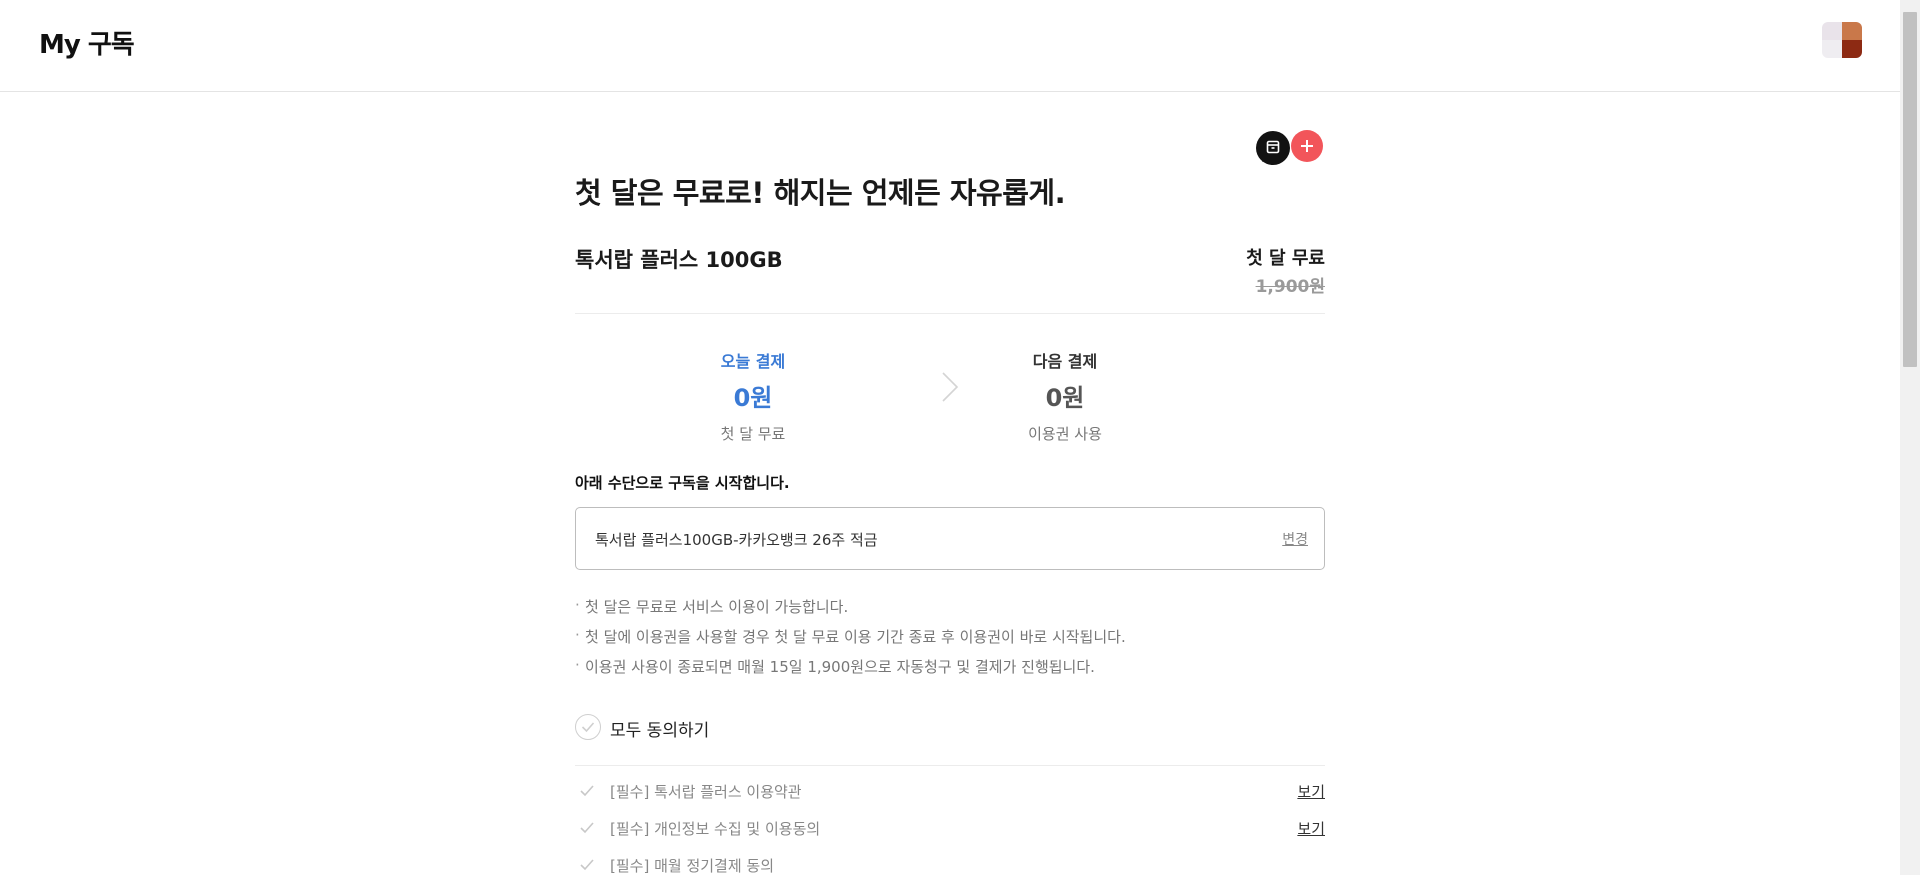  What do you see at coordinates (715, 829) in the screenshot?
I see `privacy-label: [필수] 개인정보 수집 및 이용동의` at bounding box center [715, 829].